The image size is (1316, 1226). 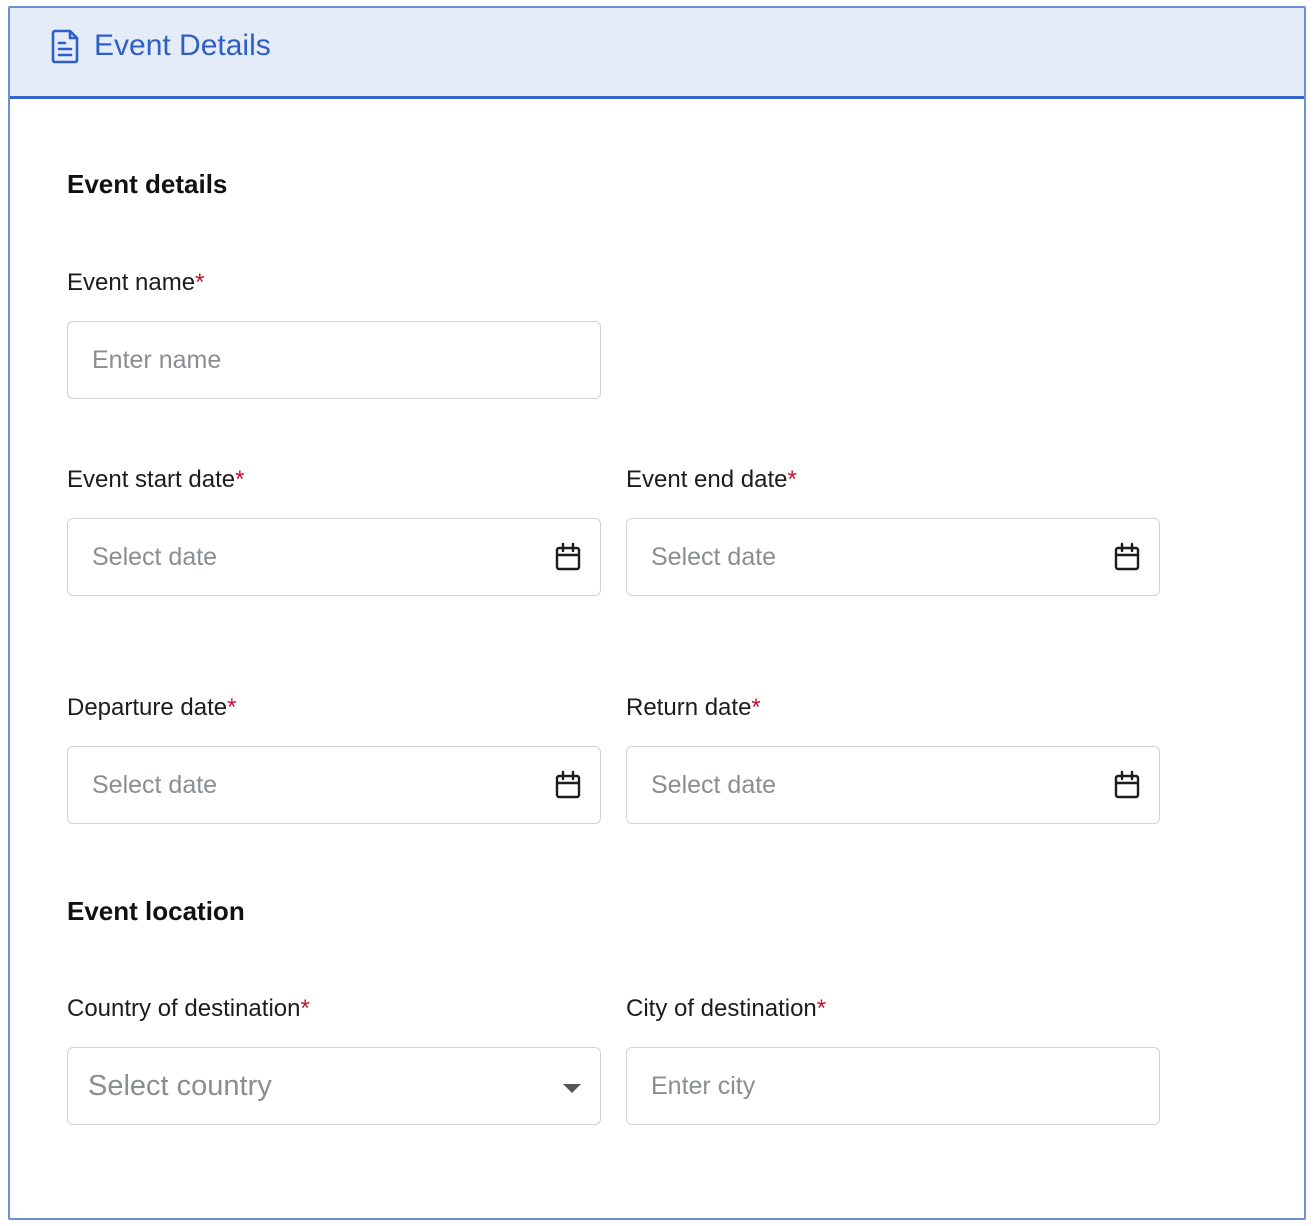 What do you see at coordinates (66, 46) in the screenshot?
I see `document-icon` at bounding box center [66, 46].